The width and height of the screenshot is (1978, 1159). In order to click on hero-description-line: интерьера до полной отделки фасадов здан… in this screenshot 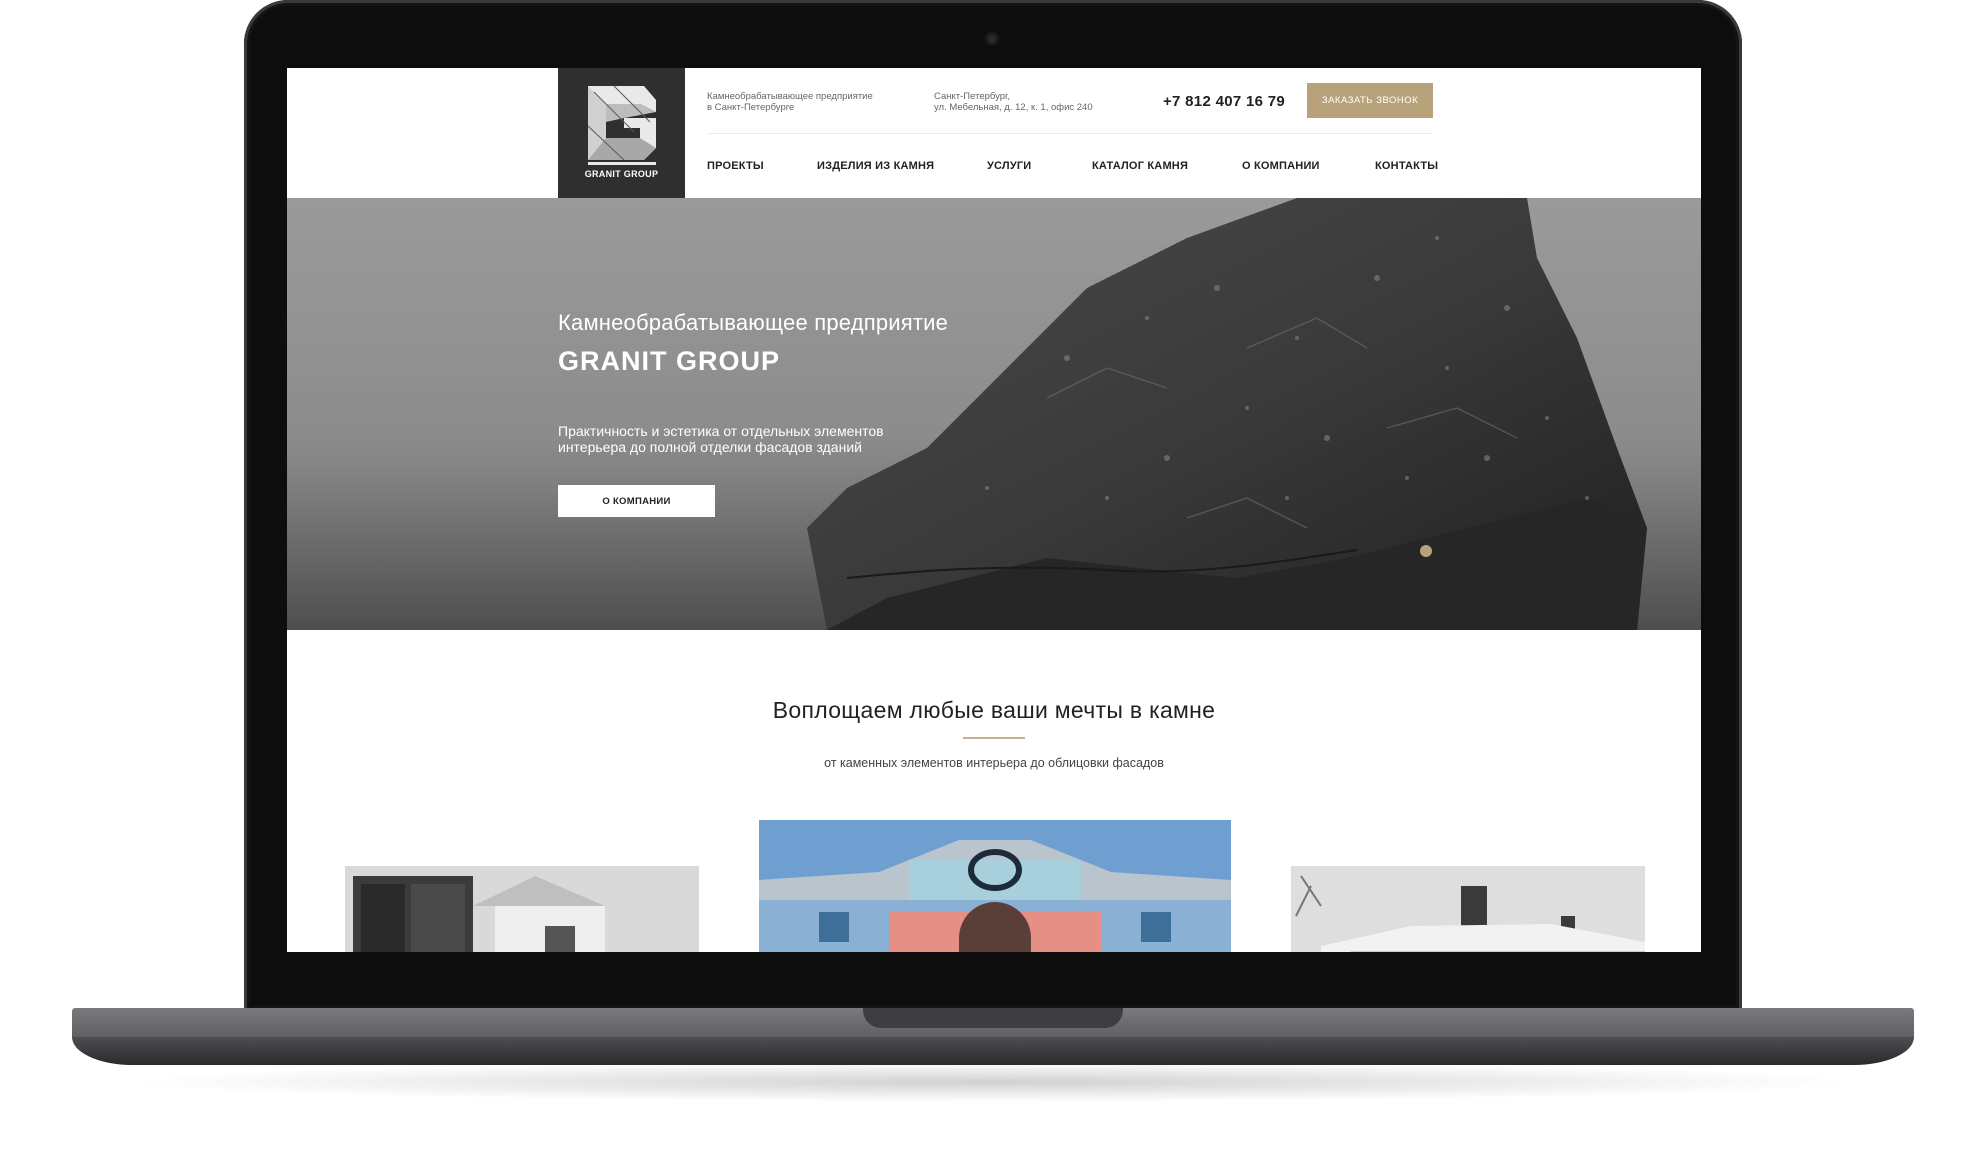, I will do `click(710, 447)`.